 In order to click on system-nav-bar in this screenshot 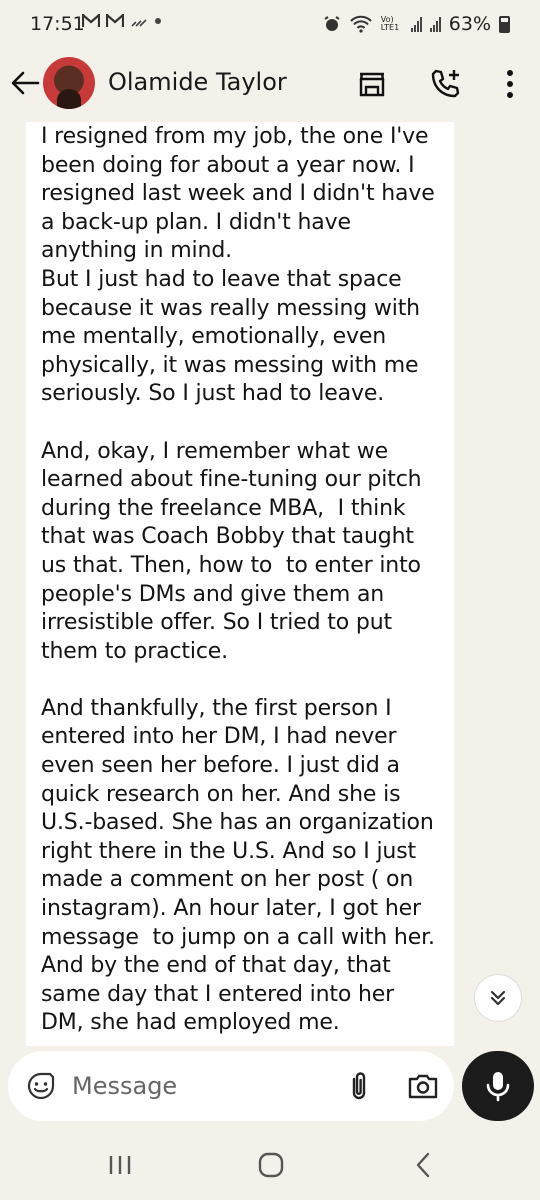, I will do `click(270, 1164)`.